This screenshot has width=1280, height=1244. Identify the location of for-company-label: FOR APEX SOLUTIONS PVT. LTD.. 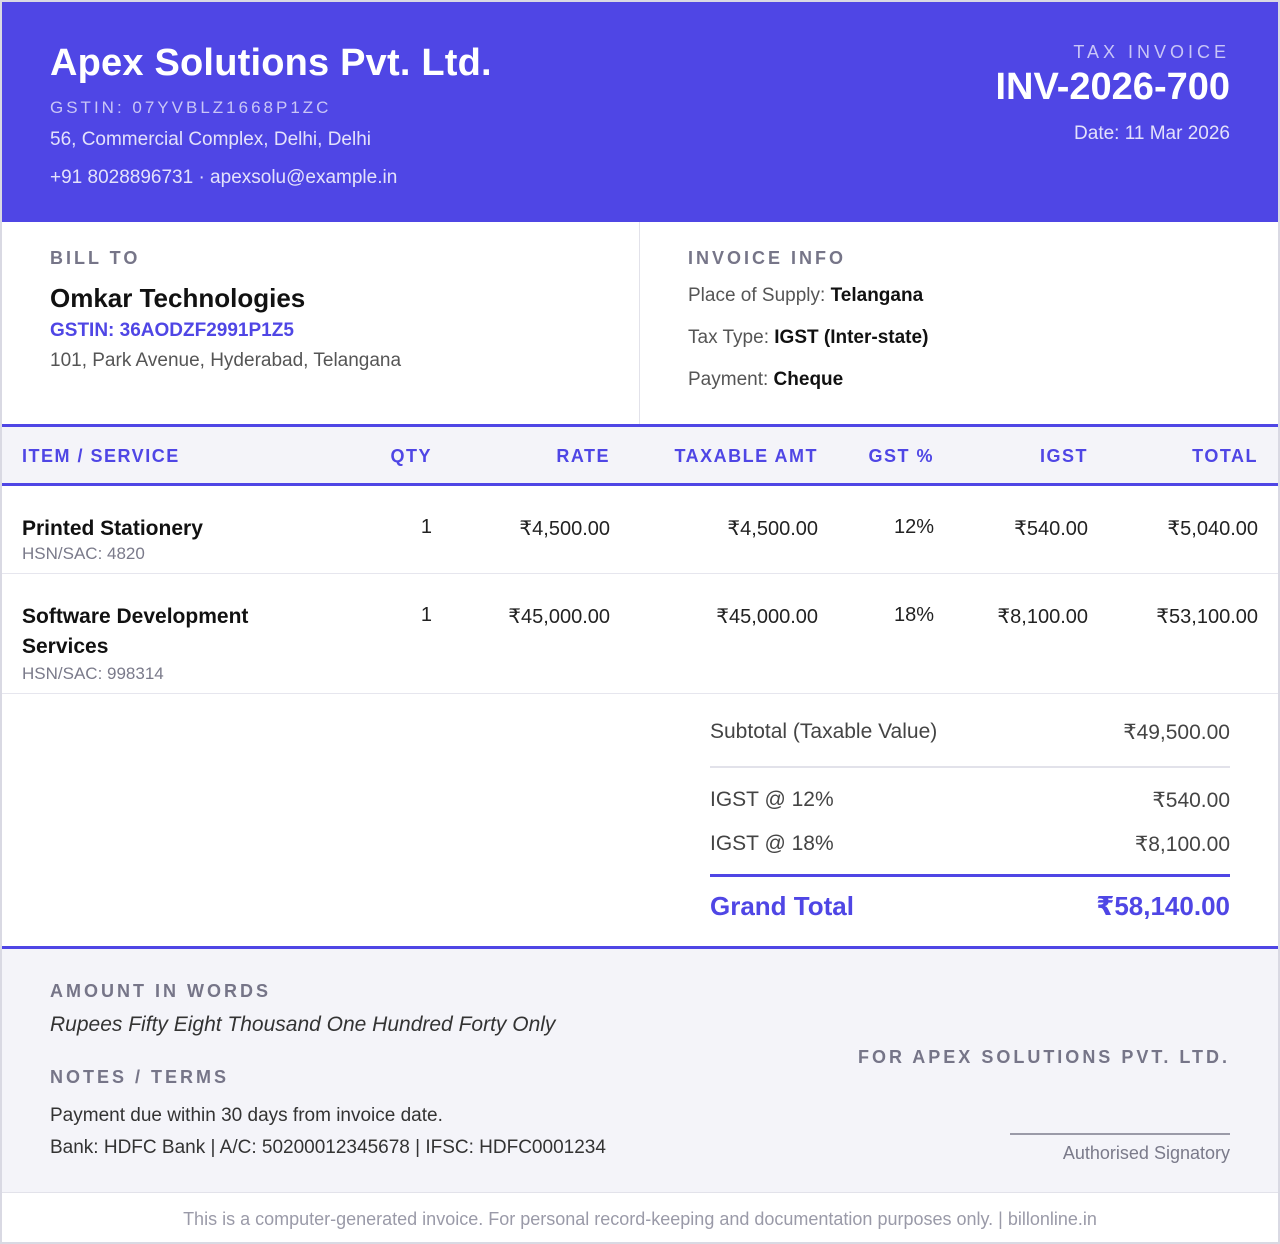
(1043, 1057).